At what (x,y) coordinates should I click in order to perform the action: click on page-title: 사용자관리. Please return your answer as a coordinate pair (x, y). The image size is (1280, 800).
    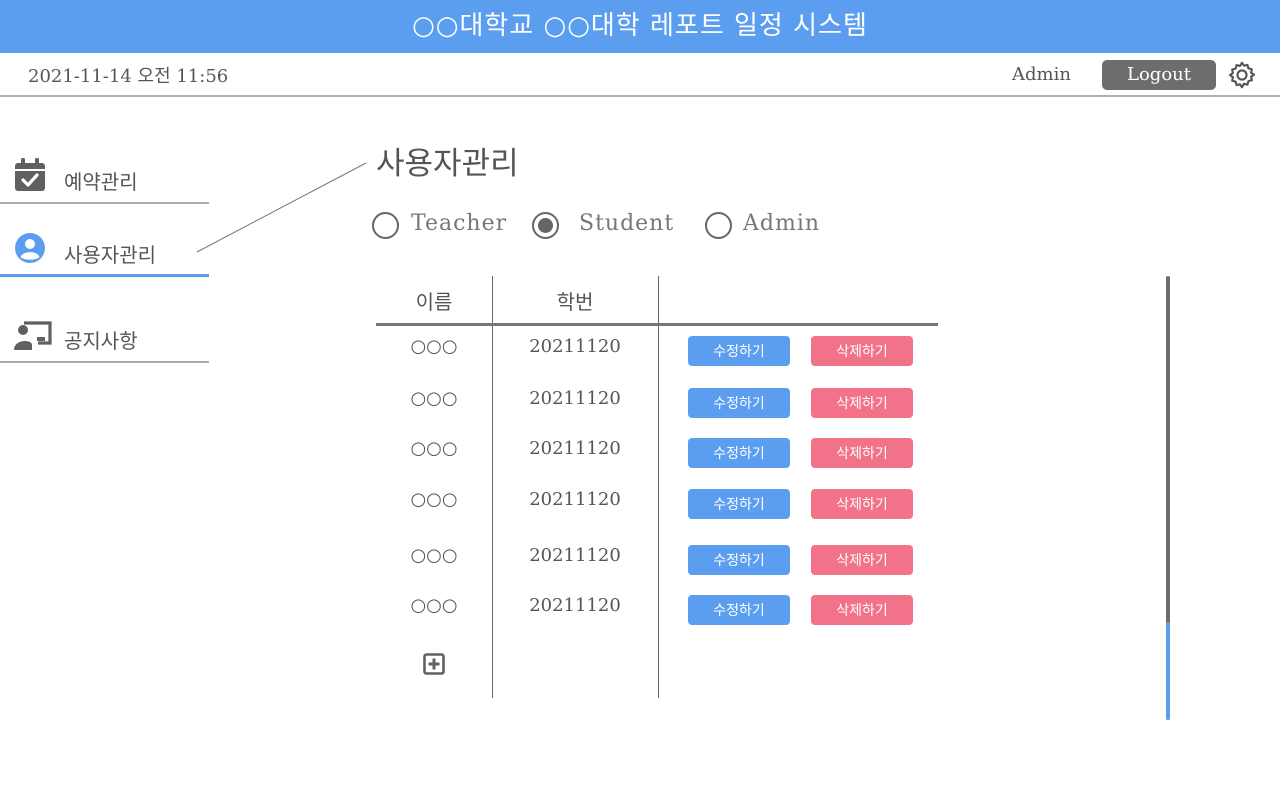
    Looking at the image, I should click on (447, 164).